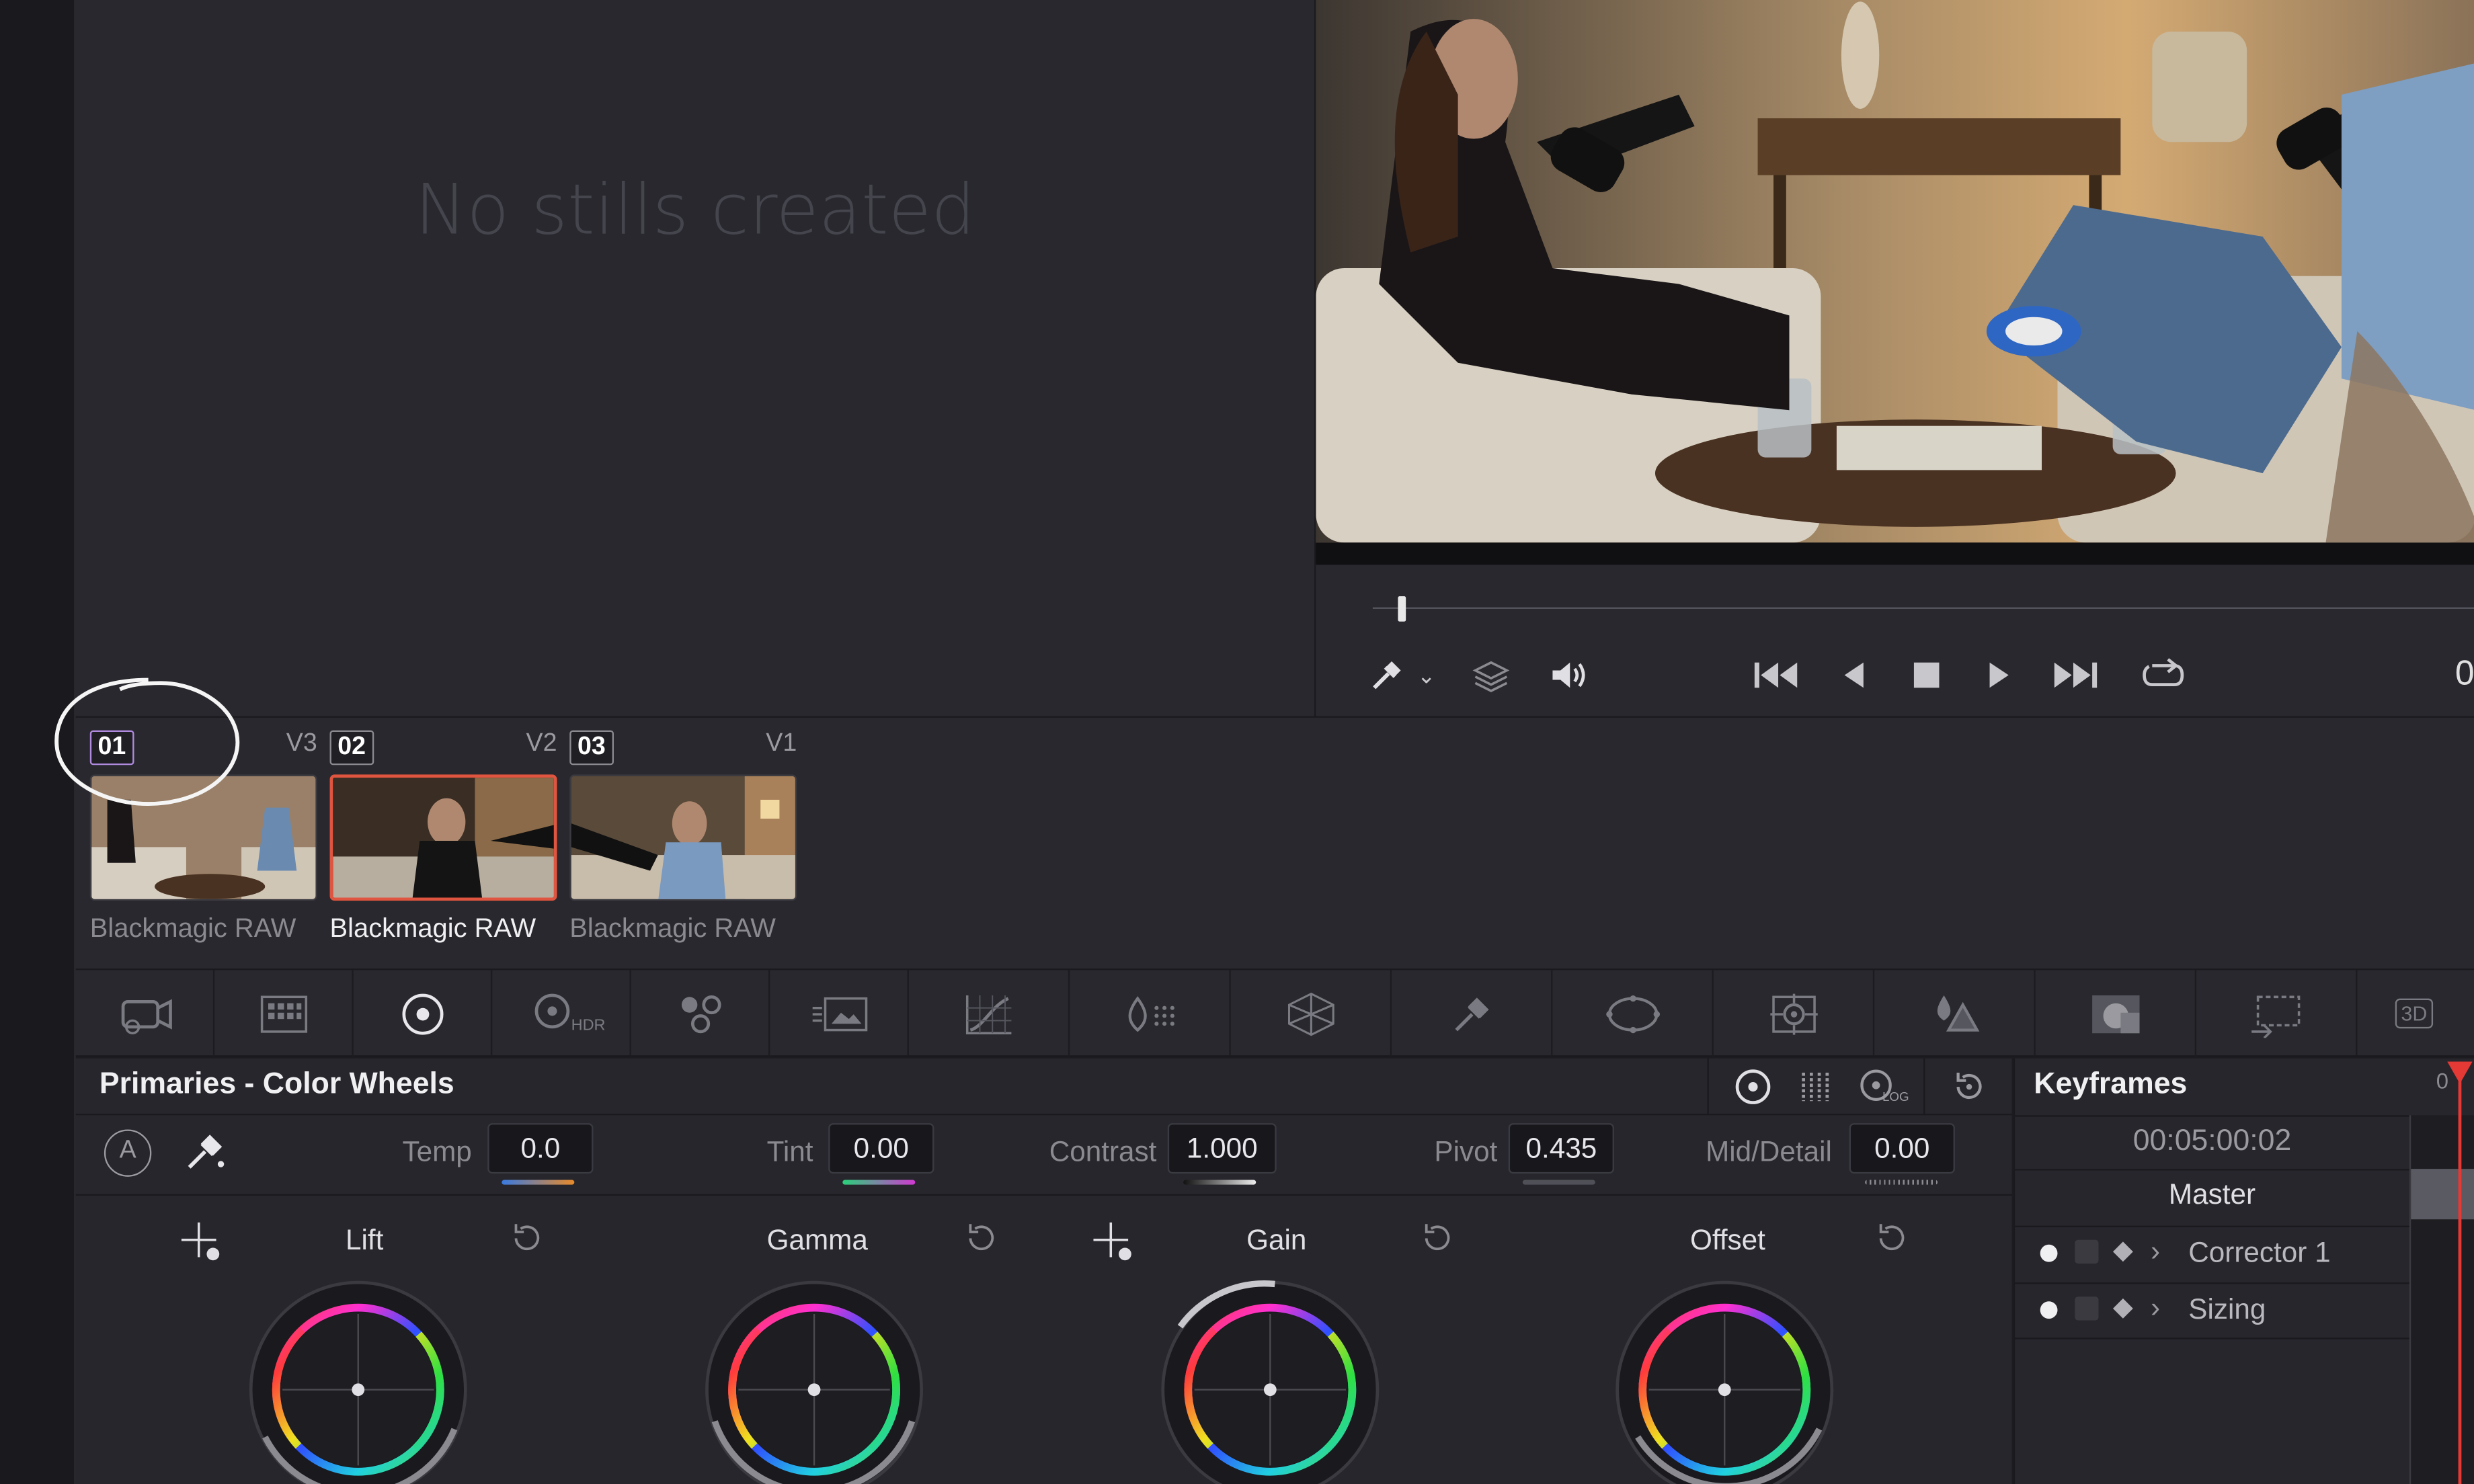  Describe the element at coordinates (1890, 1243) in the screenshot. I see `offset-reset-icon` at that location.